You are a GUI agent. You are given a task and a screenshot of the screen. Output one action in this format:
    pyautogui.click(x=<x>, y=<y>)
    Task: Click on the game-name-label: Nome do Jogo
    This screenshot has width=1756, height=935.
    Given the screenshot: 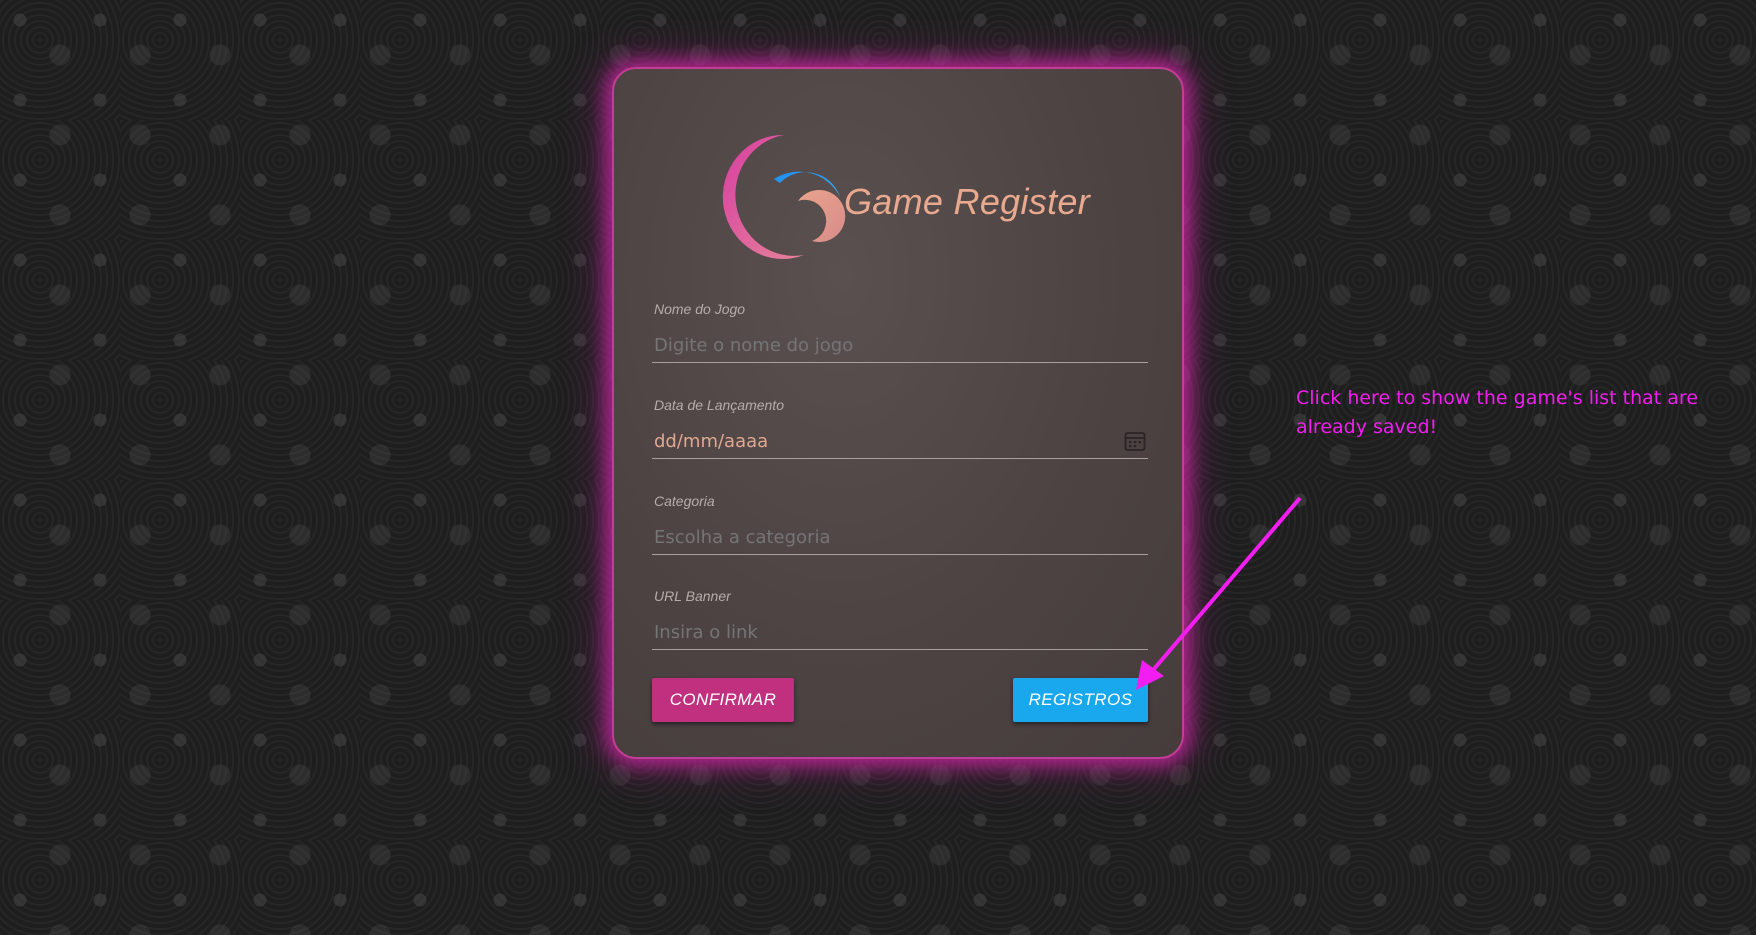 What is the action you would take?
    pyautogui.click(x=700, y=309)
    